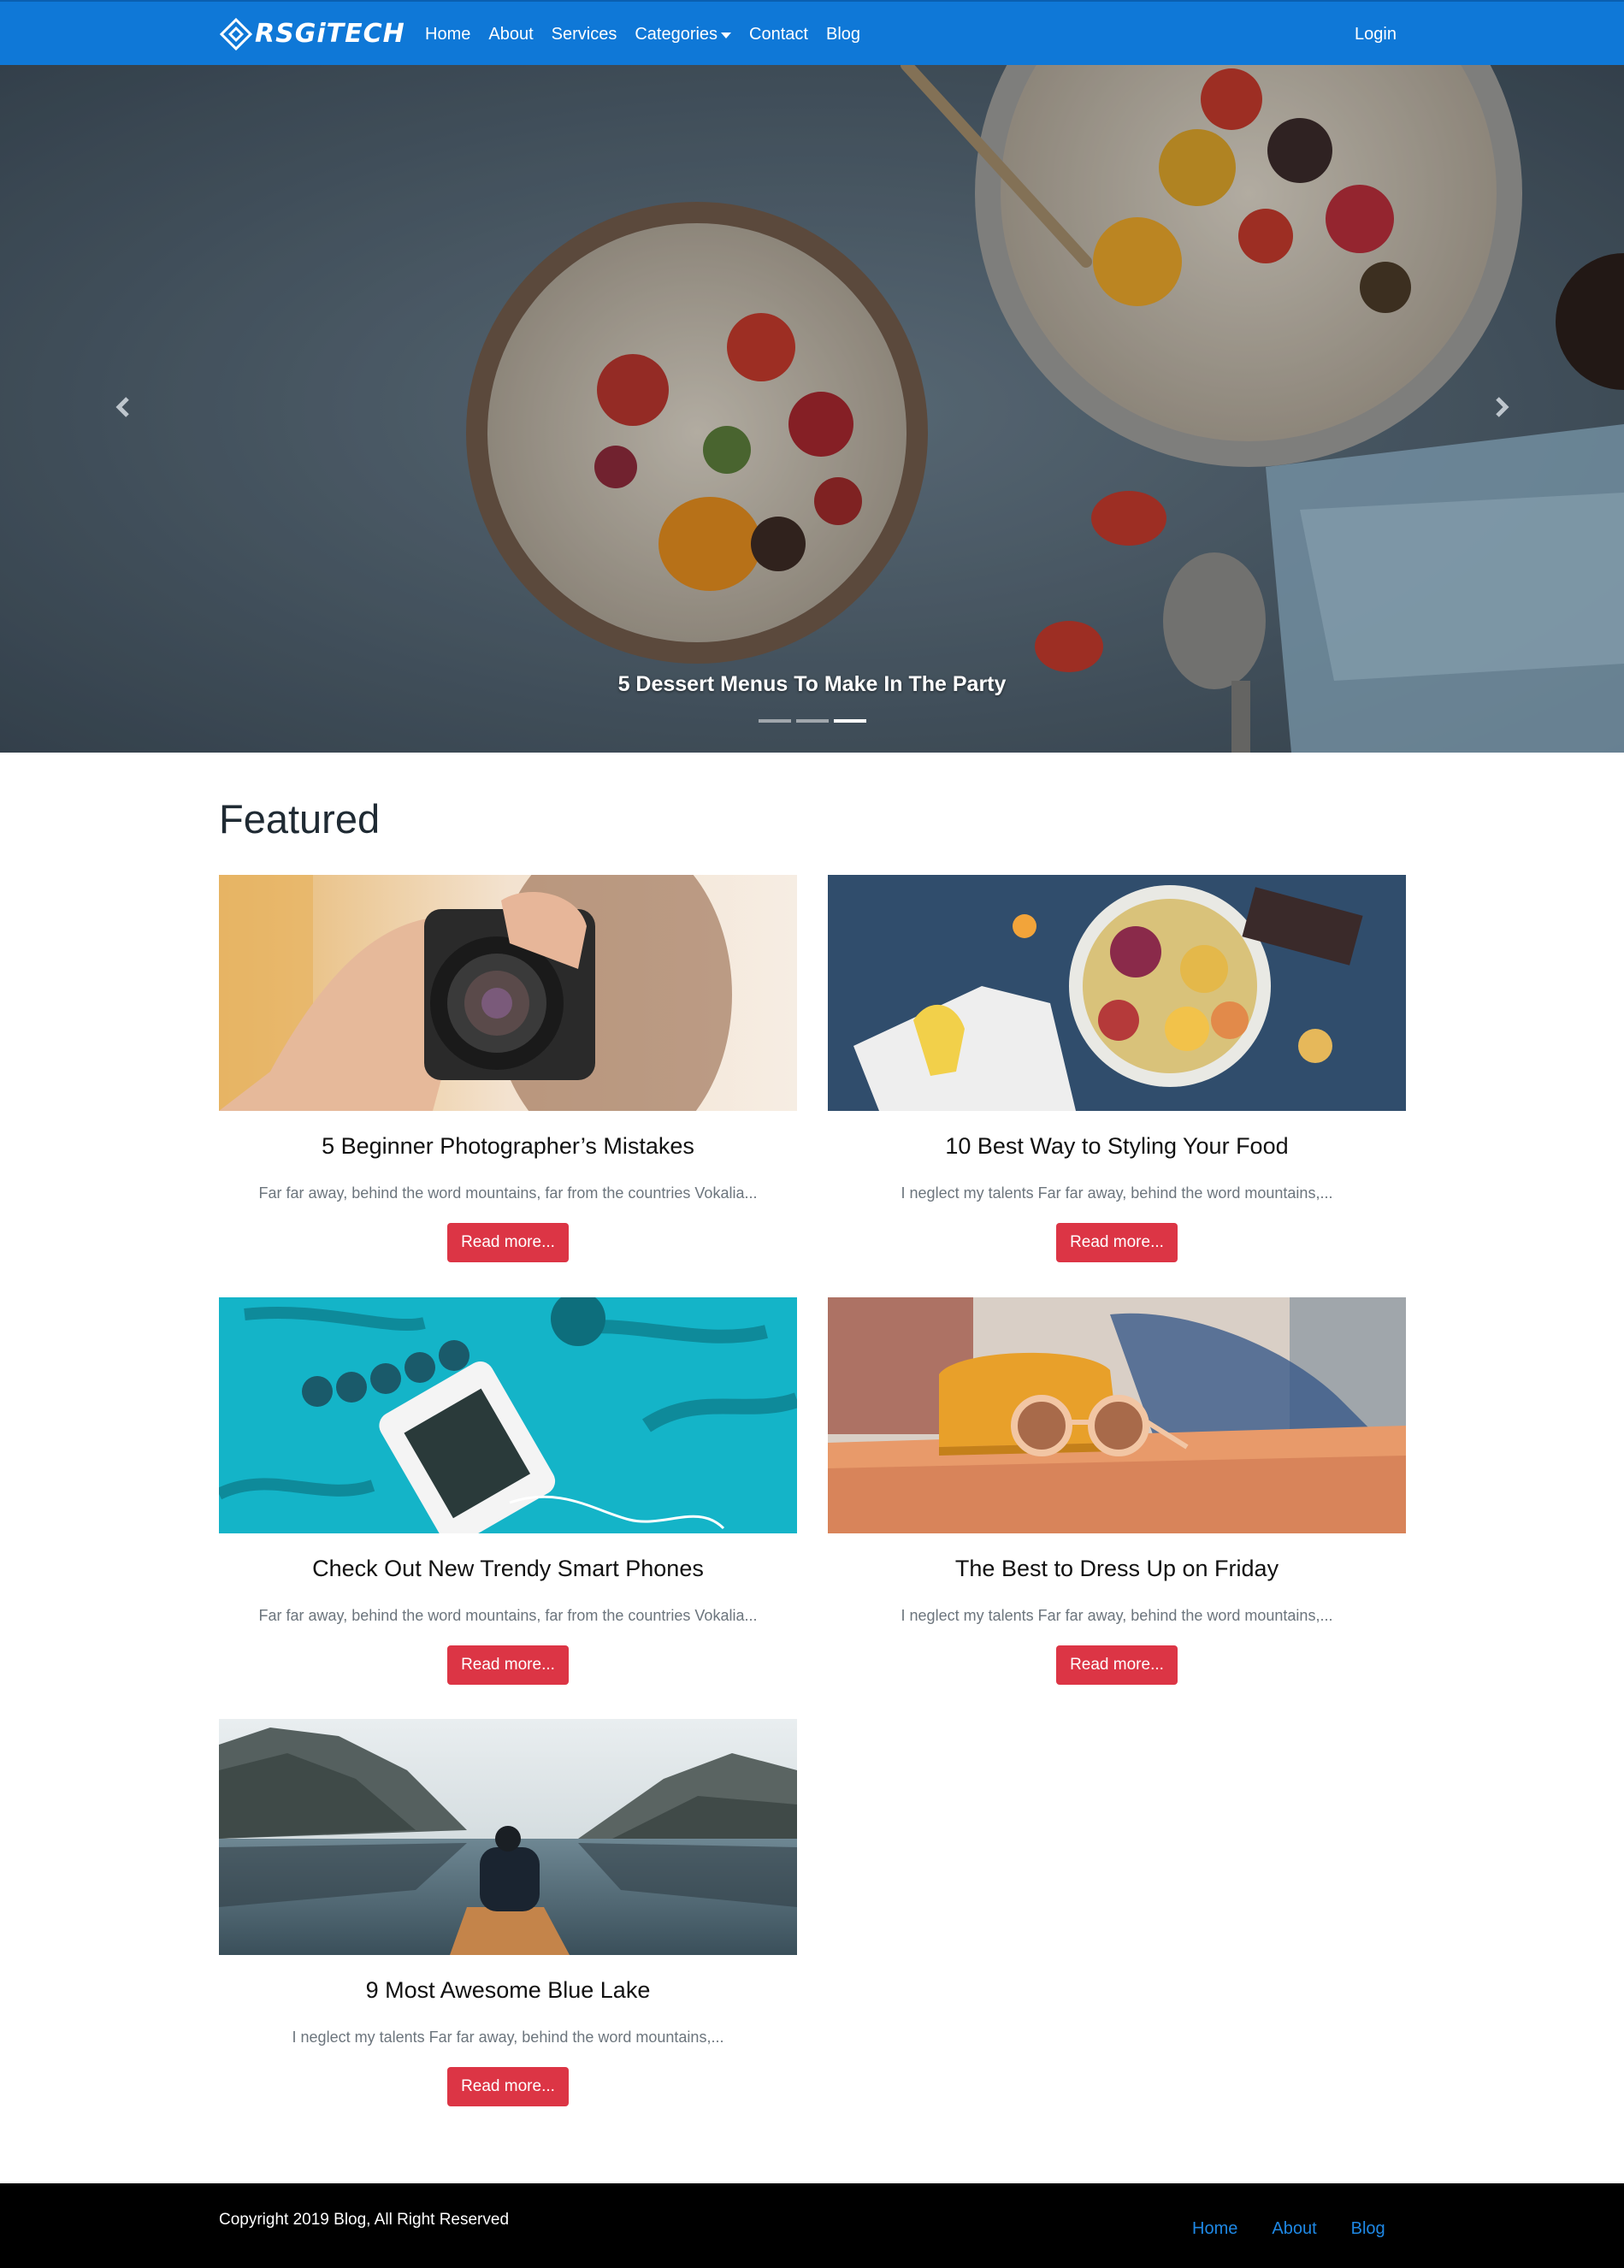 The image size is (1624, 2268). Describe the element at coordinates (300, 819) in the screenshot. I see `featured-heading: Featured` at that location.